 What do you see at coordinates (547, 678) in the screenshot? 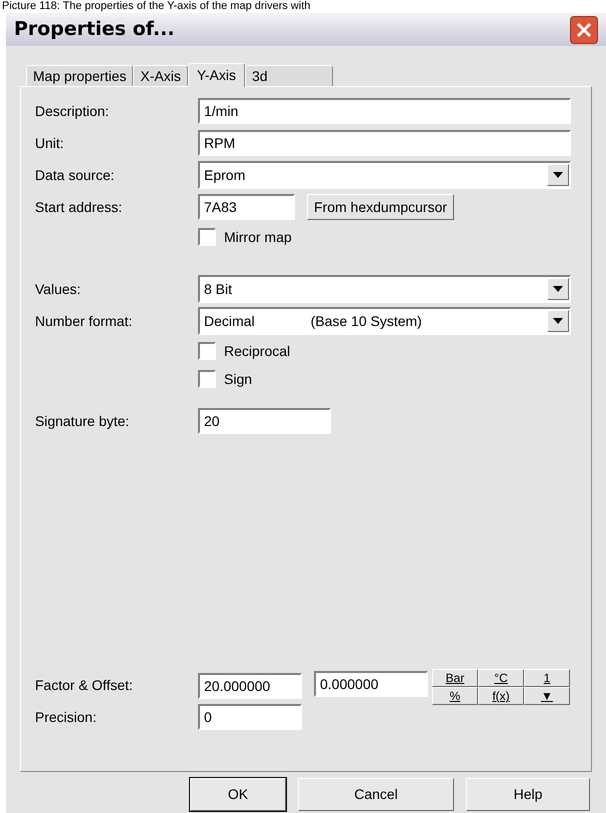
I see `unit-button: 1` at bounding box center [547, 678].